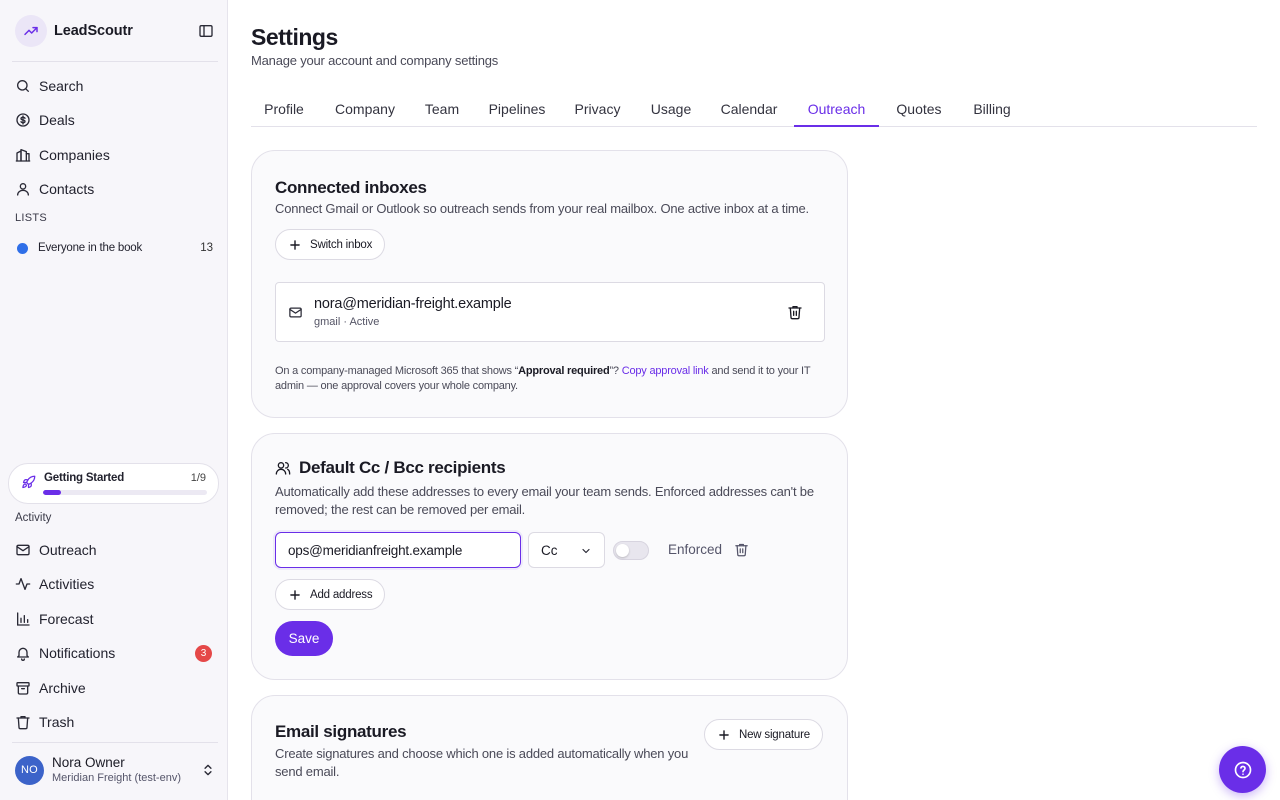 This screenshot has width=1280, height=800. I want to click on inbox-status: gmail · Active, so click(347, 322).